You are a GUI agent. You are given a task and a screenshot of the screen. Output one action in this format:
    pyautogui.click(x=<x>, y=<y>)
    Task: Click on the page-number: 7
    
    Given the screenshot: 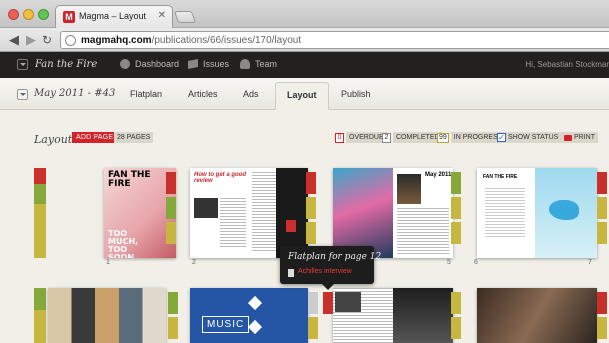 What is the action you would take?
    pyautogui.click(x=590, y=262)
    